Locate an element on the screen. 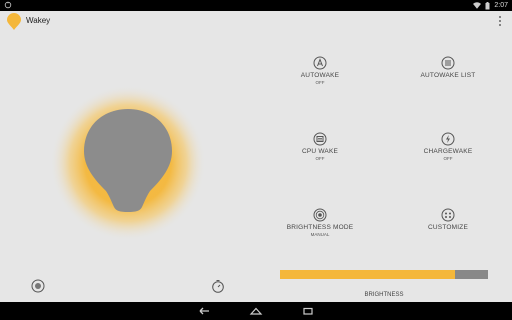 This screenshot has width=512, height=320. list-icon is located at coordinates (448, 63).